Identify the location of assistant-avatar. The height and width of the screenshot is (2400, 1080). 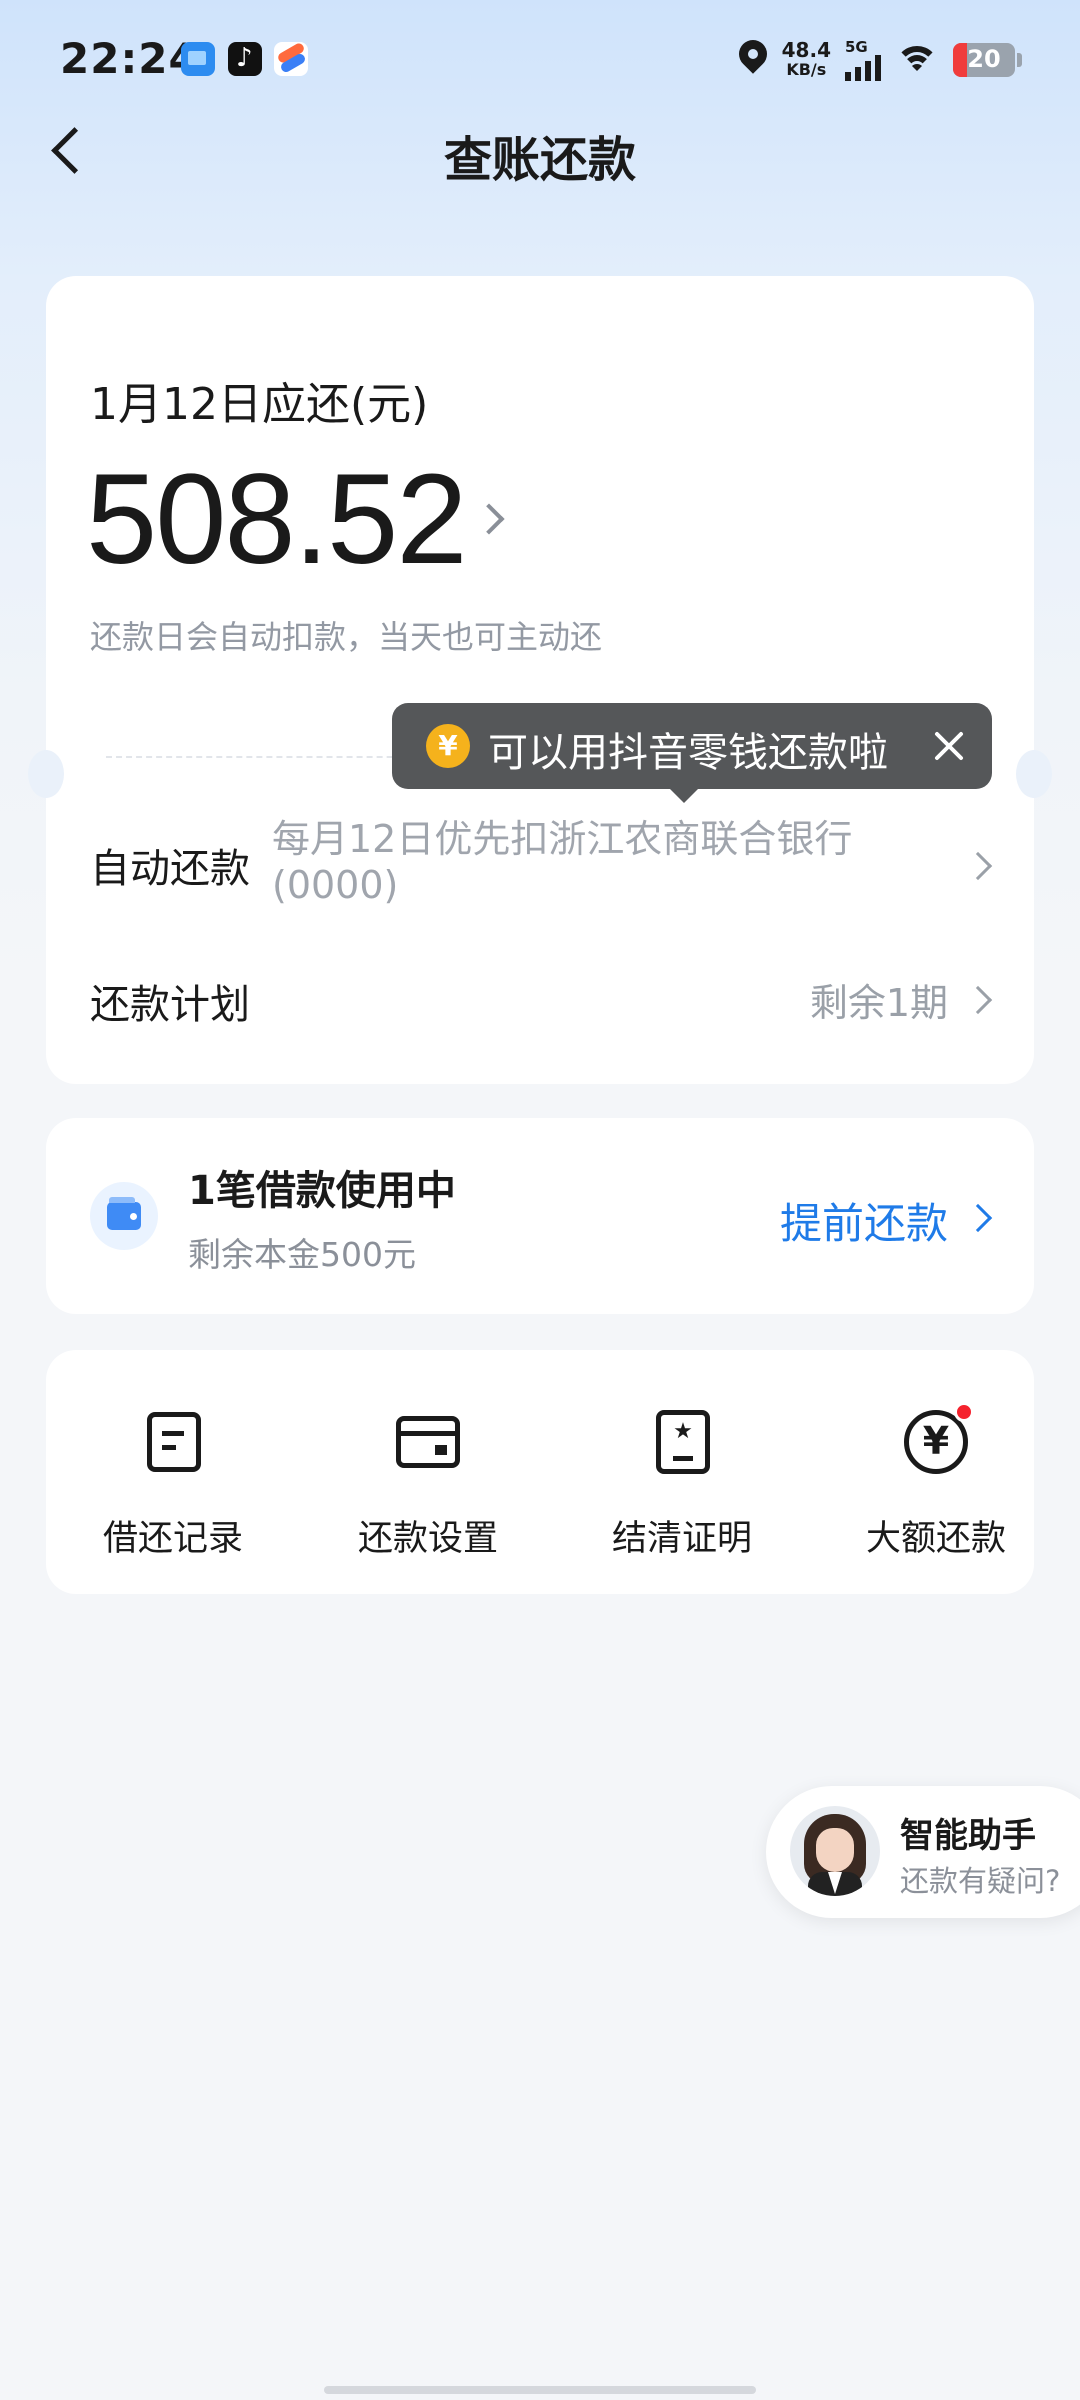
(835, 1851).